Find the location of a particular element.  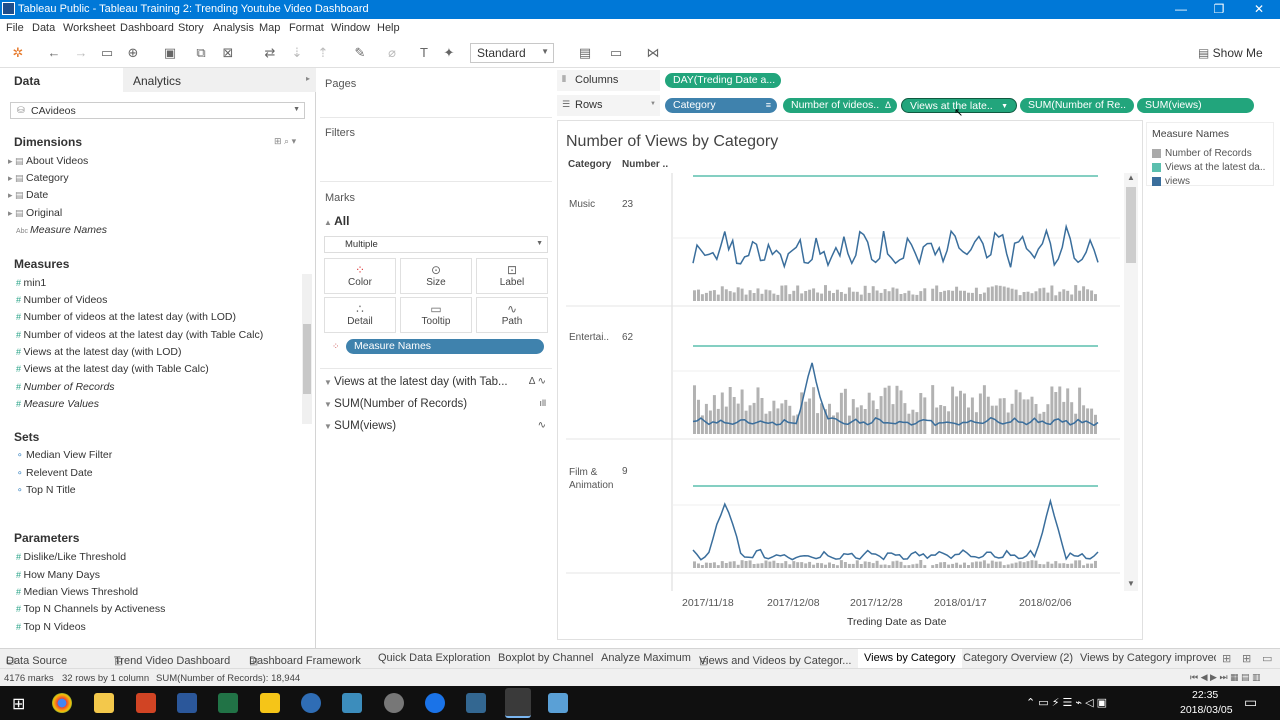

duplicate-icon: ⧉ is located at coordinates (201, 53).